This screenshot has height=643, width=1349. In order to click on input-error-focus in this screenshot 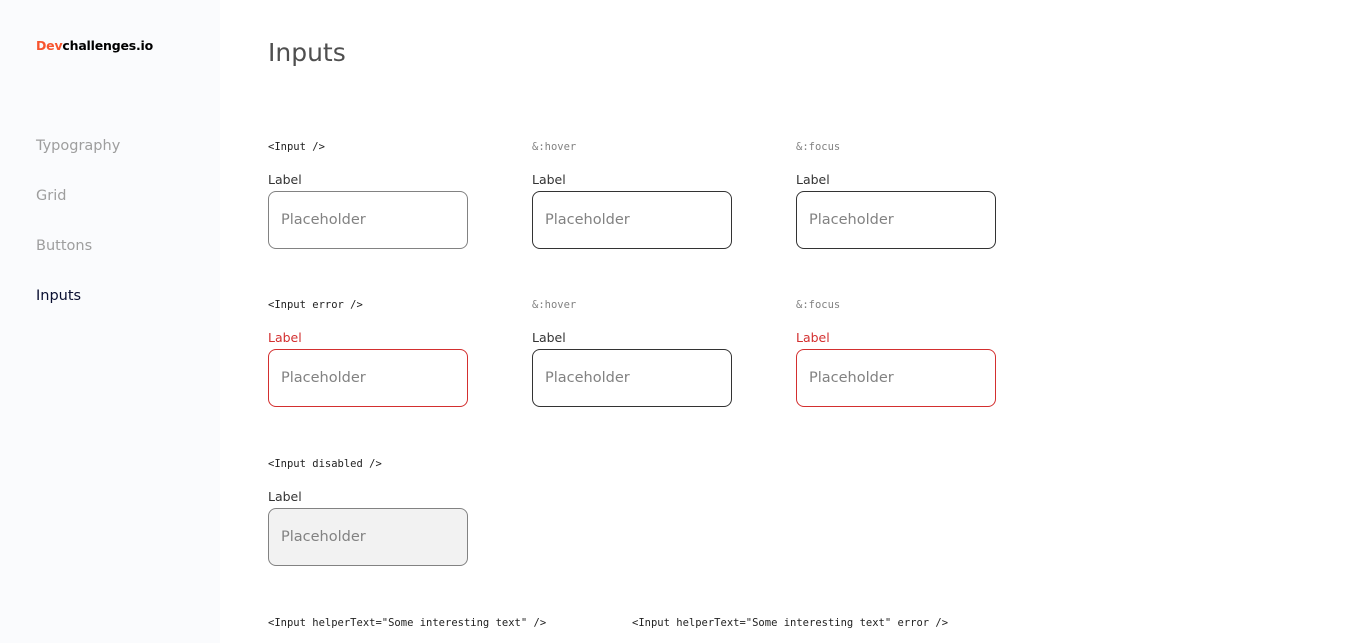, I will do `click(896, 378)`.